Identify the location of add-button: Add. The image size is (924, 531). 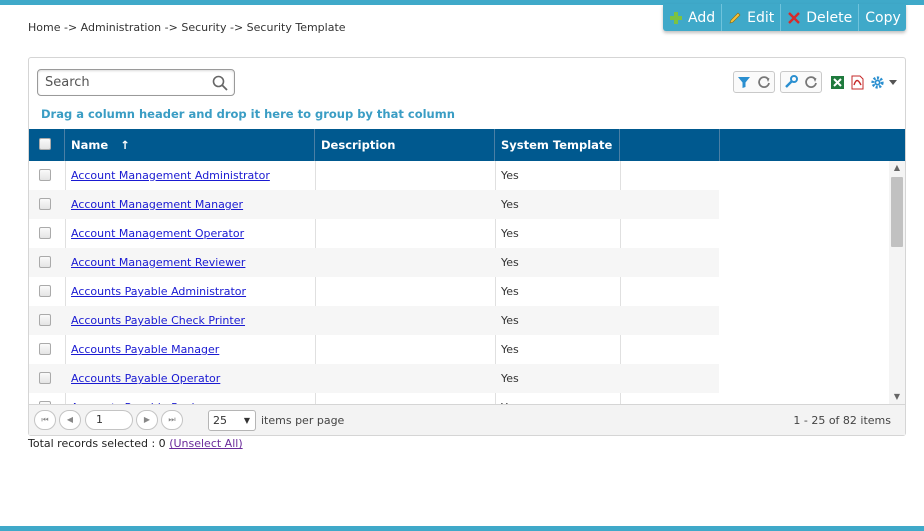
(693, 17).